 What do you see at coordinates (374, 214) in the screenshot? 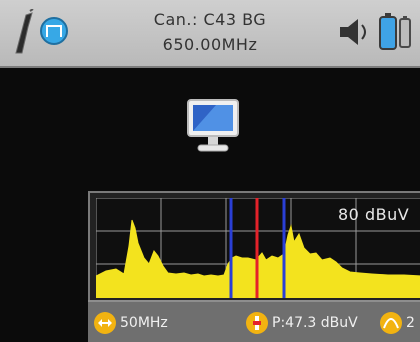
I see `reference-level: 80 dBuV` at bounding box center [374, 214].